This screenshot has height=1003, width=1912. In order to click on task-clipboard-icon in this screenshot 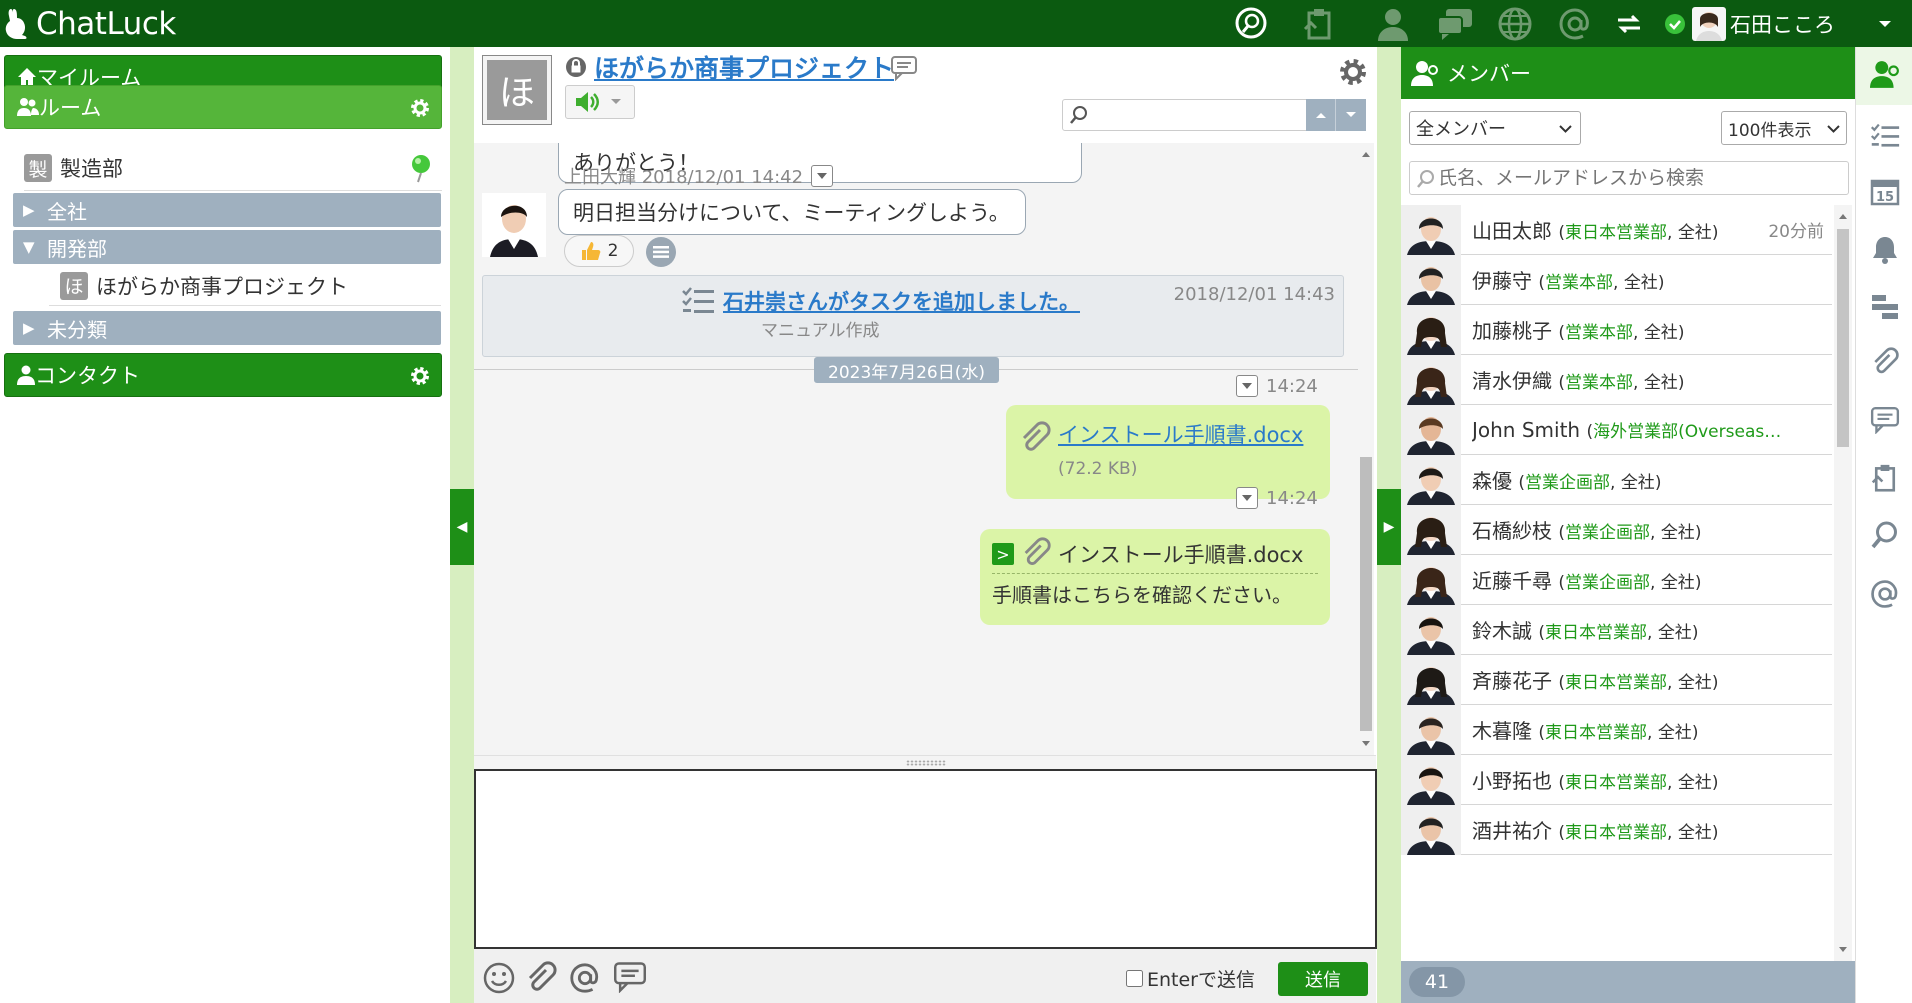, I will do `click(1319, 24)`.